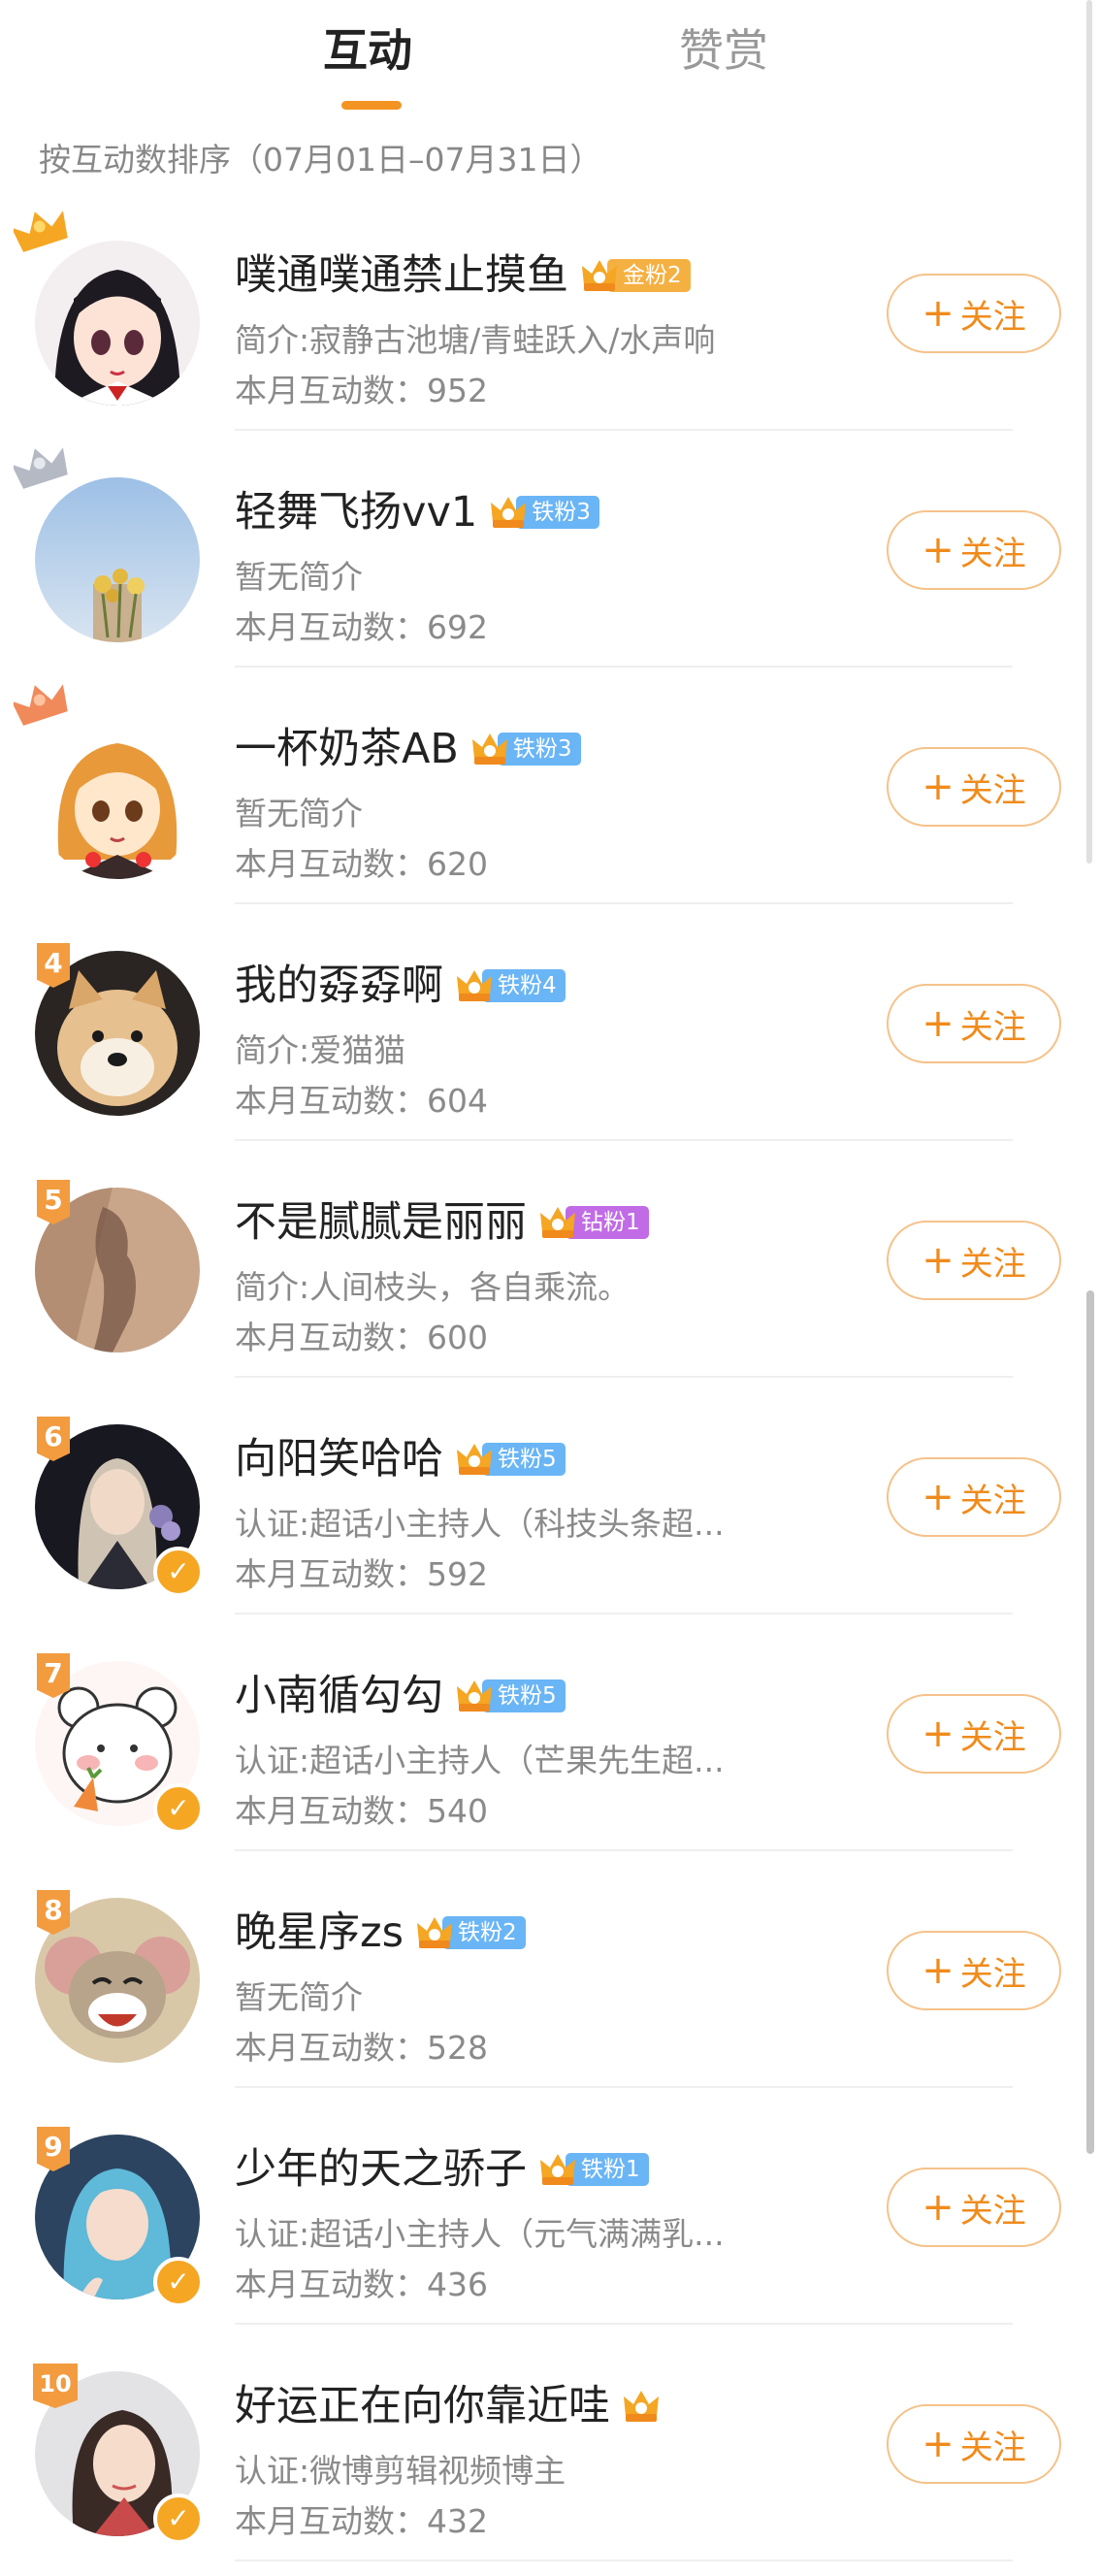 The image size is (1100, 2576). I want to click on list-item: 5 不是腻腻是丽丽 钻粉1 简介:人间枝头，各自乘流。 本月互动数：600 + 关注, so click(550, 1259).